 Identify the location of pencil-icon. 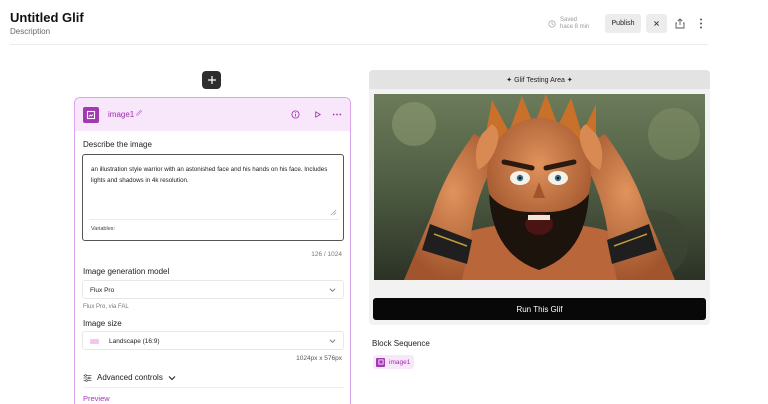
(139, 113).